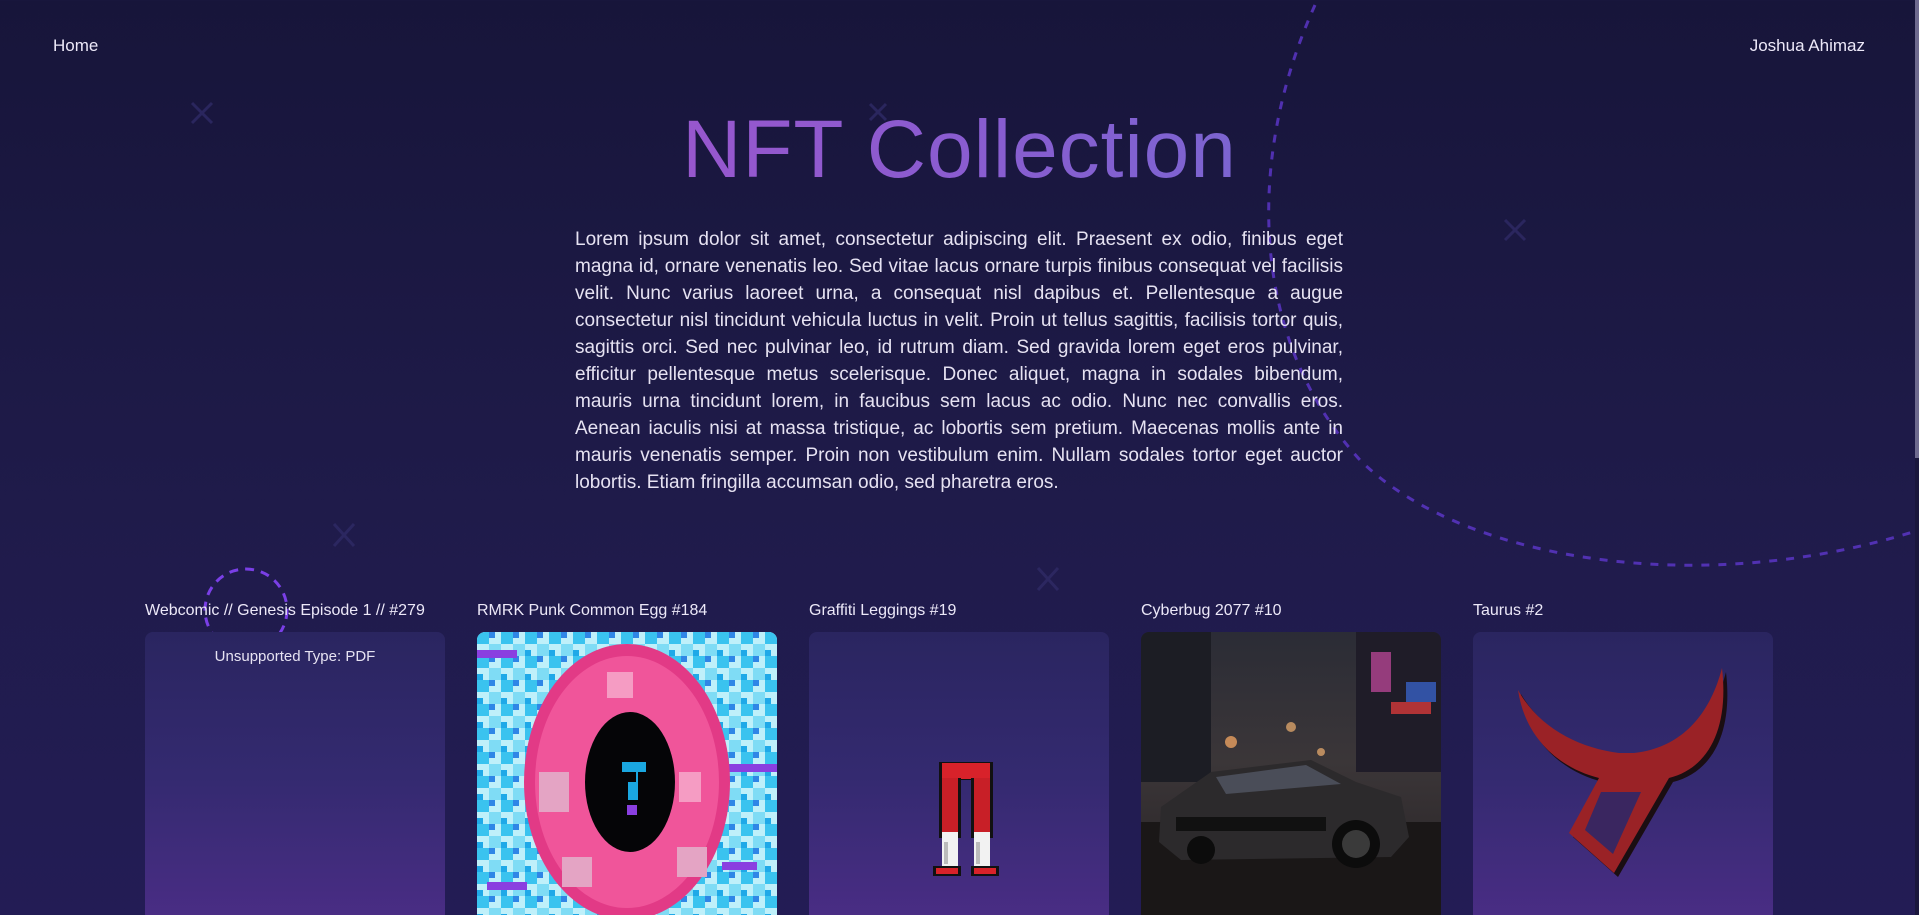 The image size is (1919, 915). I want to click on nft-card-title: Graffiti Leggings #19, so click(959, 611).